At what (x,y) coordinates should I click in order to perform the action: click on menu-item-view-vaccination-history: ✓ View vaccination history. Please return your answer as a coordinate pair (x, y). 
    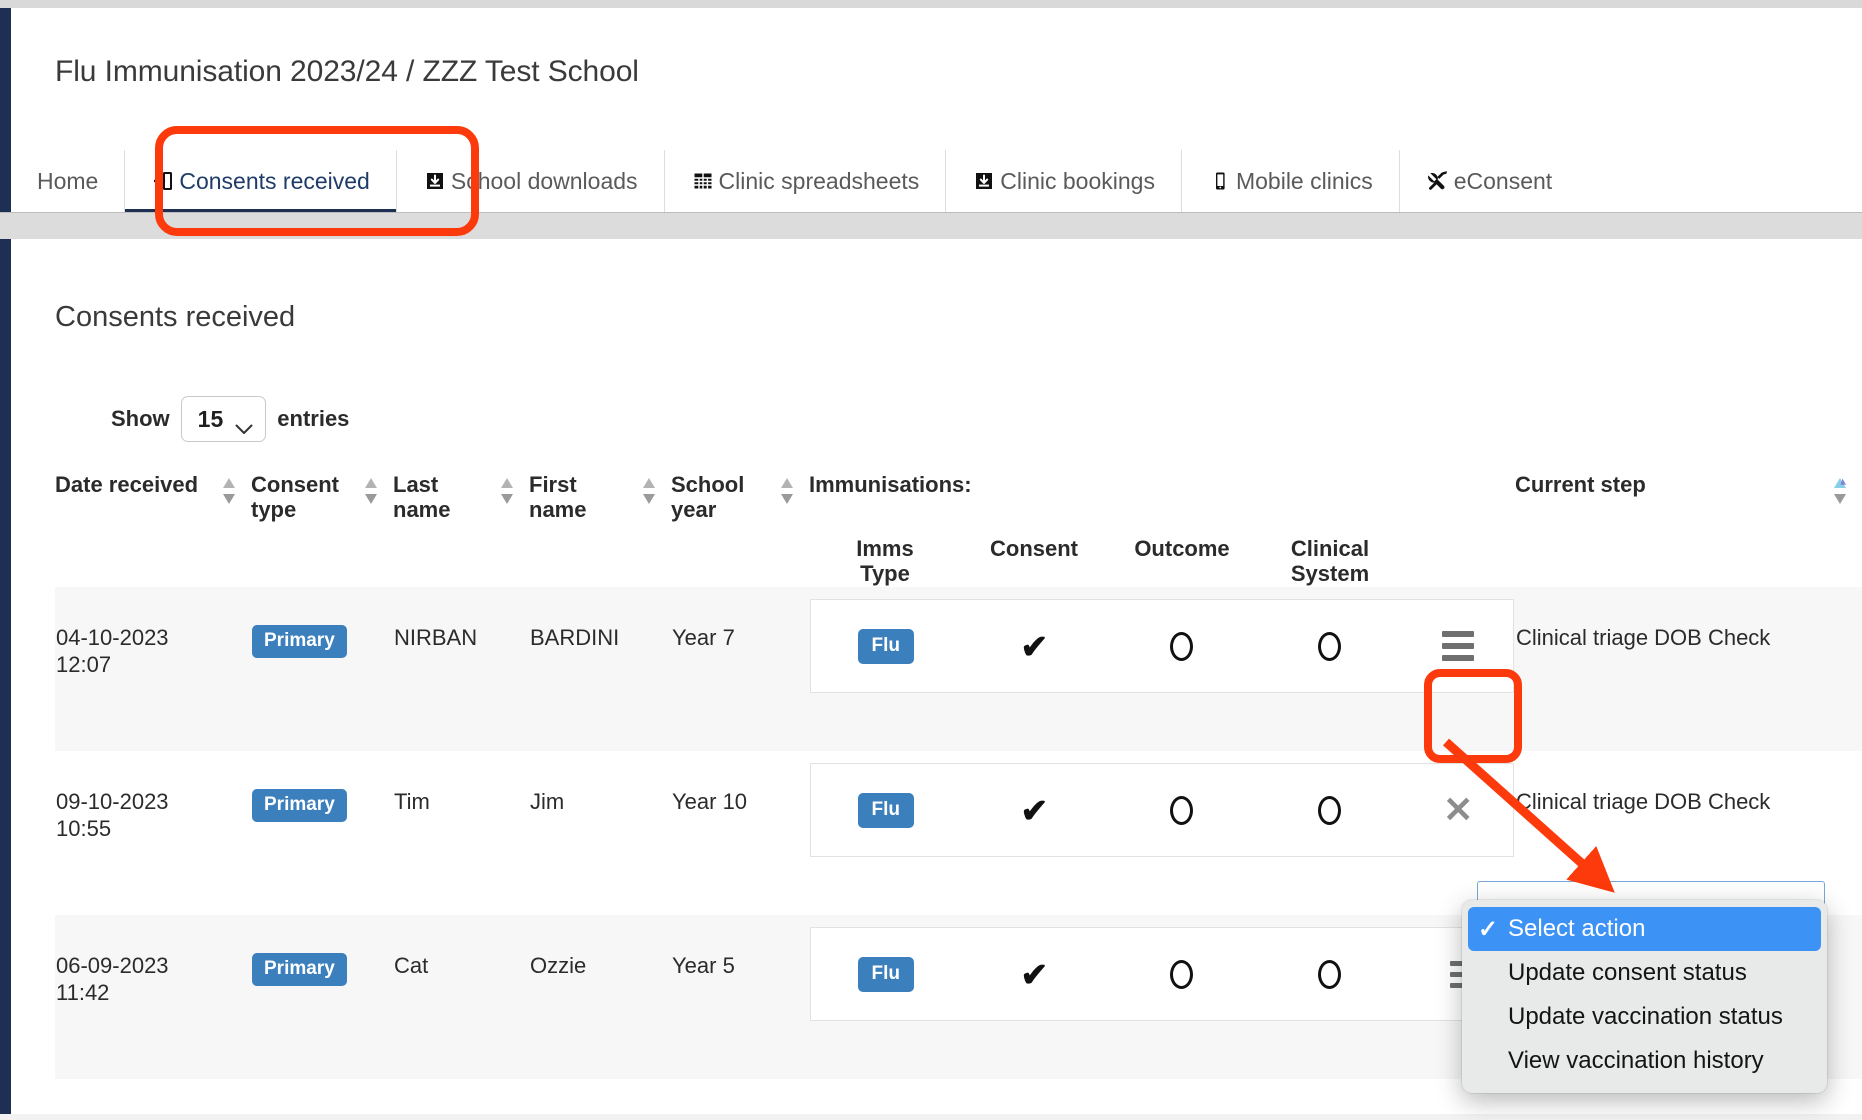
    Looking at the image, I should click on (1644, 1061).